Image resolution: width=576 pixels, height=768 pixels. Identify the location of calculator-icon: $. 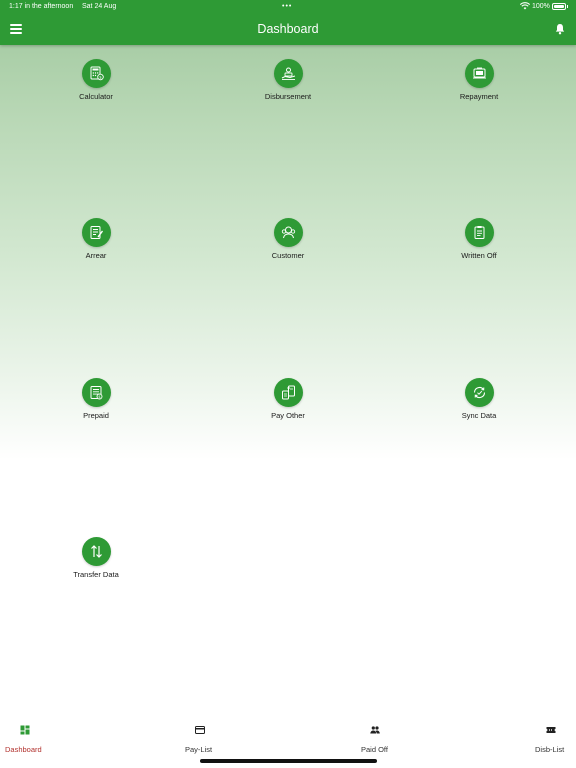
(96, 73).